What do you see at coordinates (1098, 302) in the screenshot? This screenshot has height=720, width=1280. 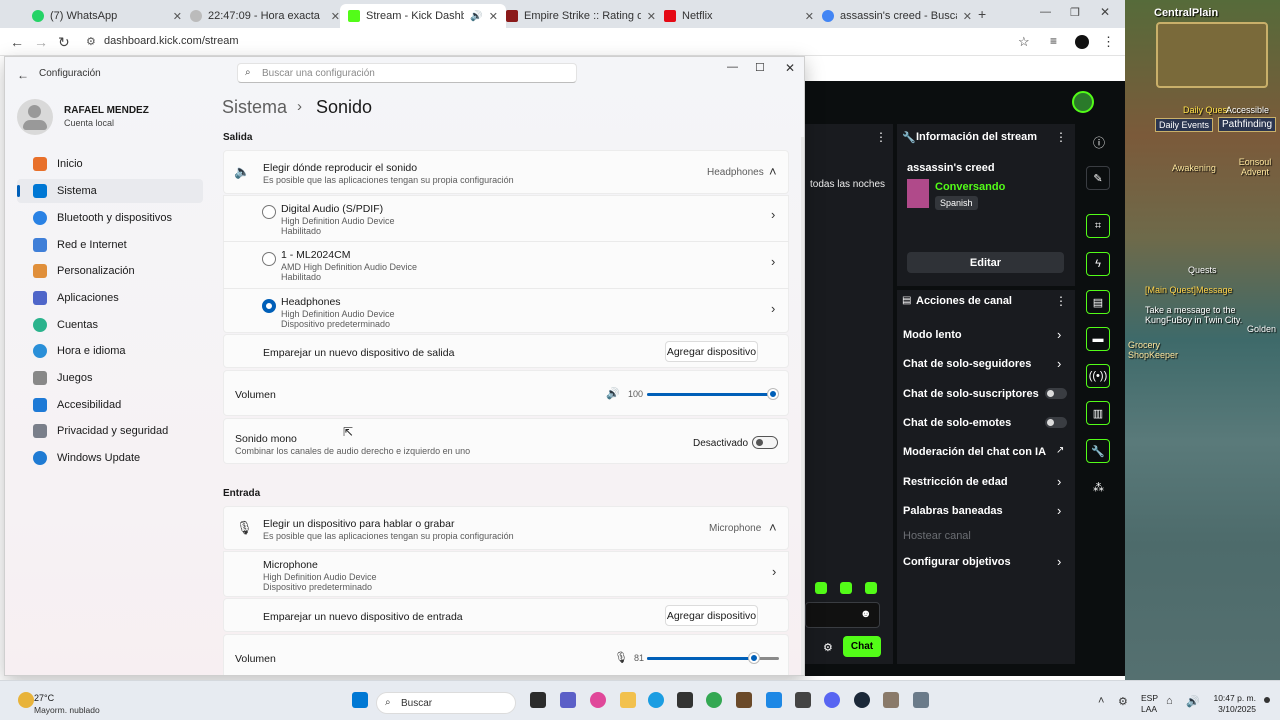 I see `document-icon: ▤` at bounding box center [1098, 302].